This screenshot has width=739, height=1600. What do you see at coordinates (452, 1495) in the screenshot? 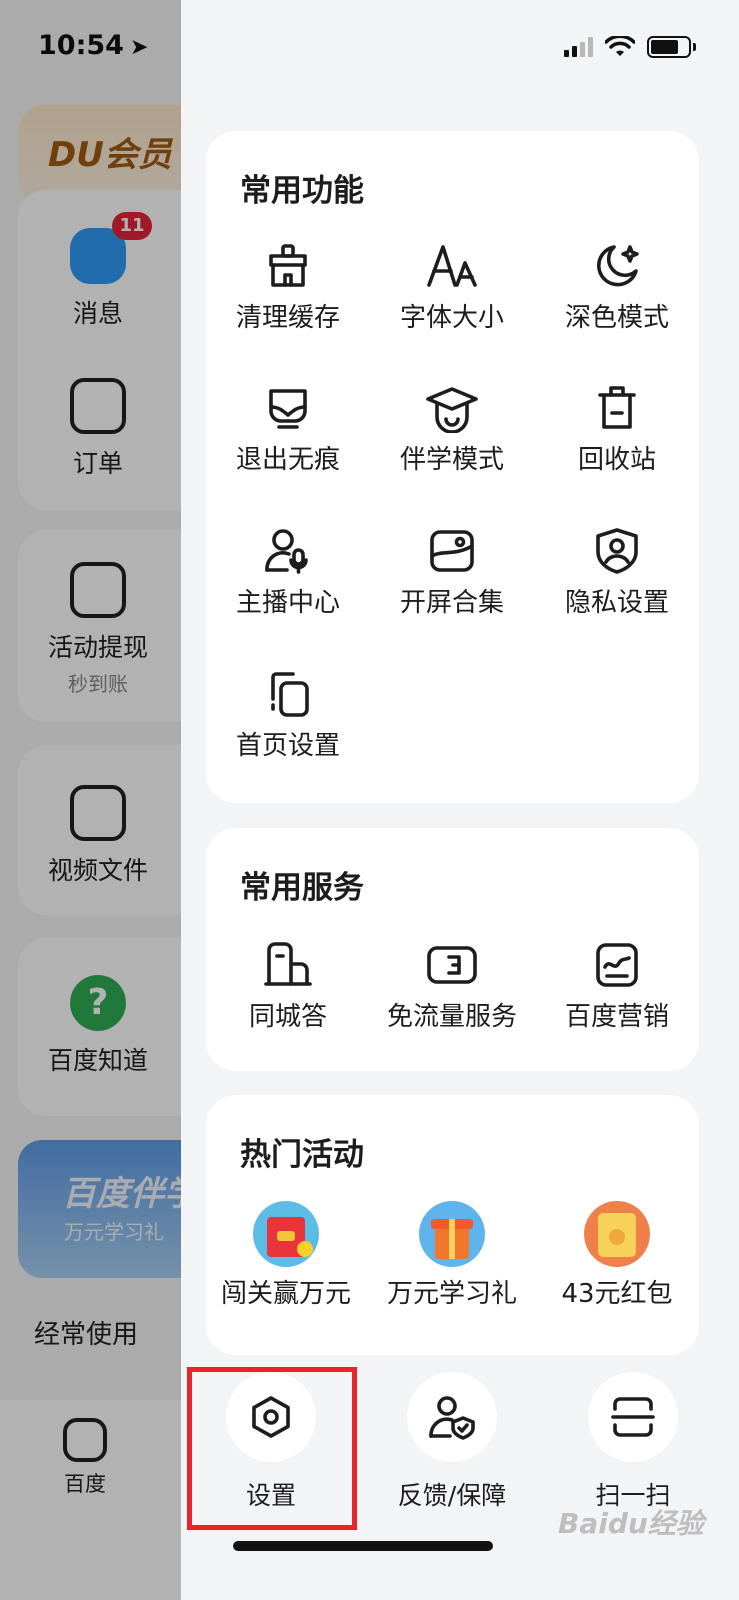
I see `bottom-item-label: 反馈/保障` at bounding box center [452, 1495].